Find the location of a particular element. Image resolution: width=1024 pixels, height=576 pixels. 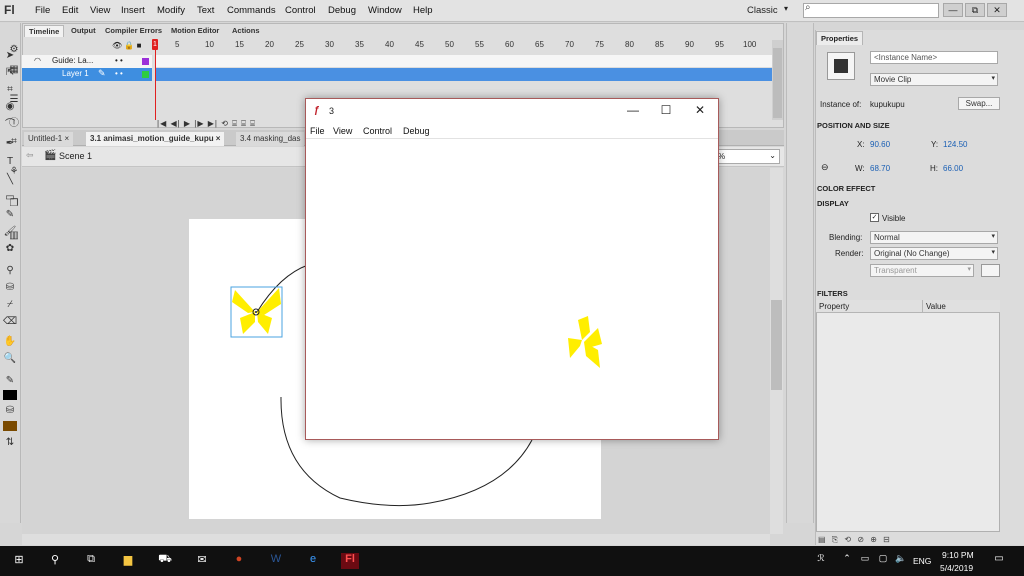

panel-icon-strip is located at coordinates (800, 273).